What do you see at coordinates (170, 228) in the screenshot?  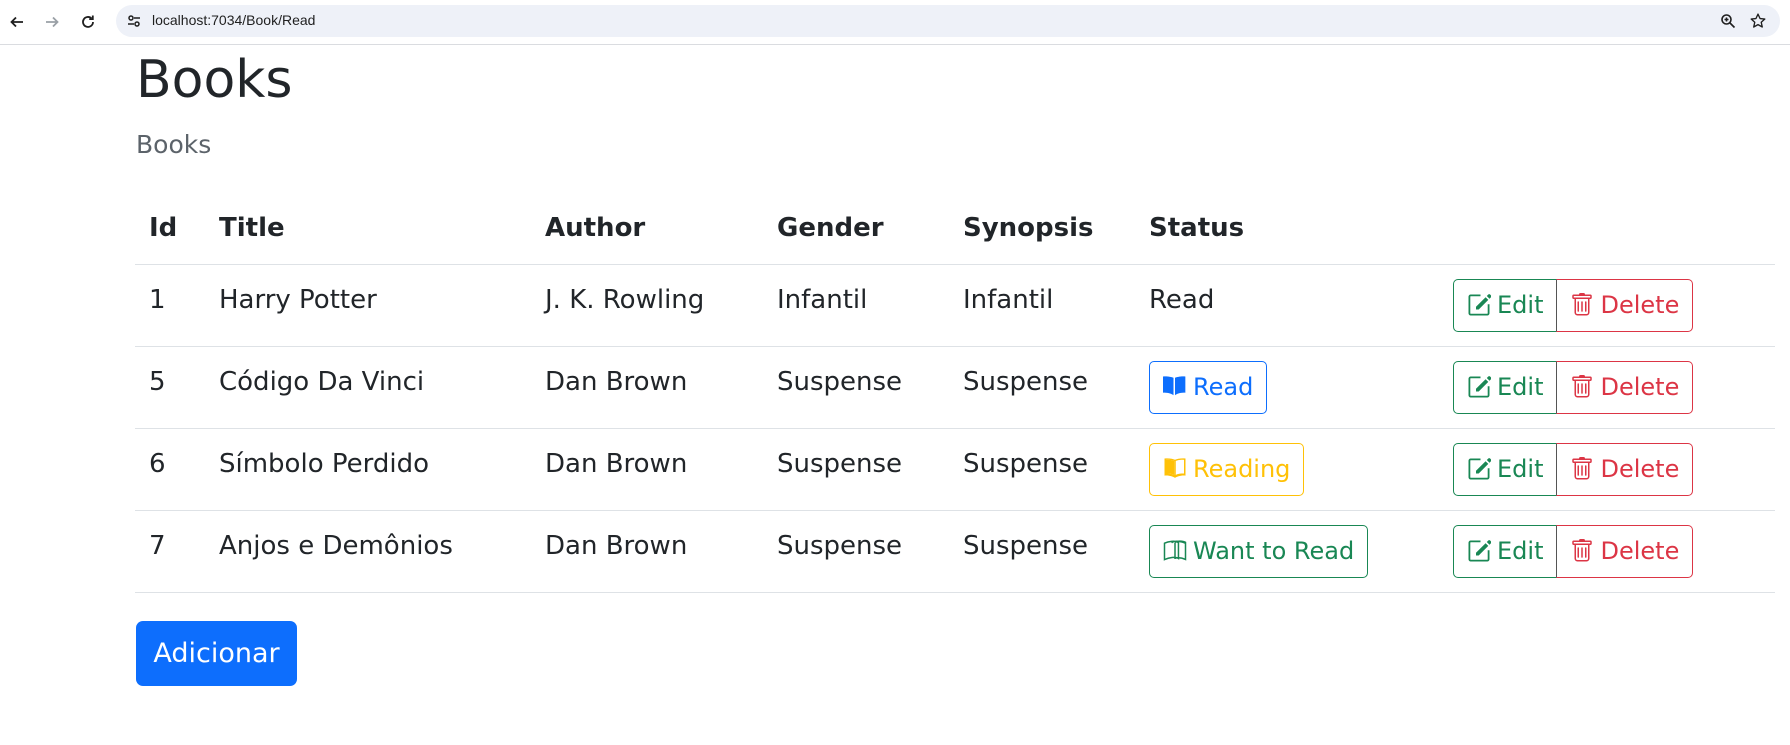 I see `column-header-id: Id` at bounding box center [170, 228].